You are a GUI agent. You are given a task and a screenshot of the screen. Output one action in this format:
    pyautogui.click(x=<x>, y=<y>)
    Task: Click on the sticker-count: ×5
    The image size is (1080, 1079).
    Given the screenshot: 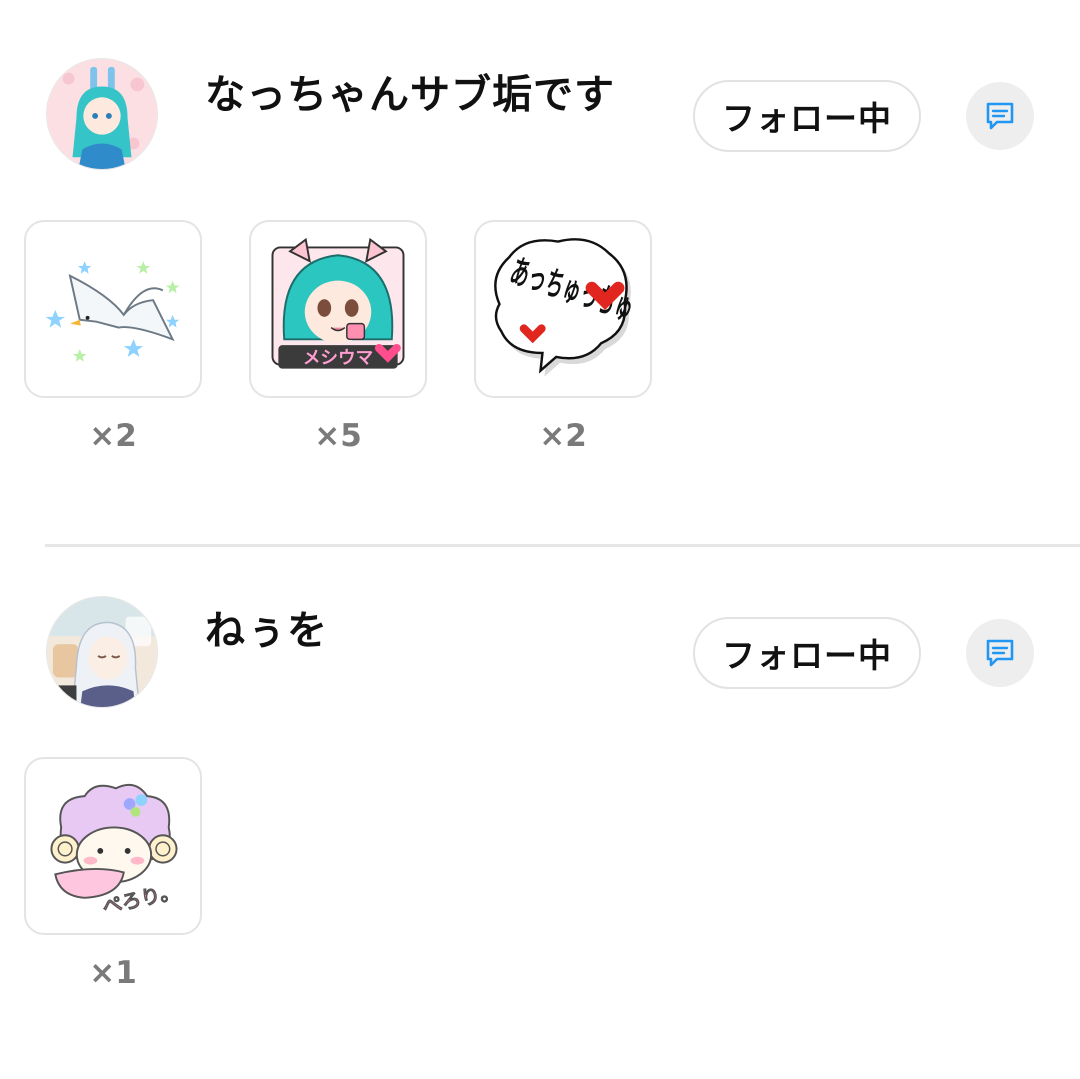 What is the action you would take?
    pyautogui.click(x=338, y=436)
    